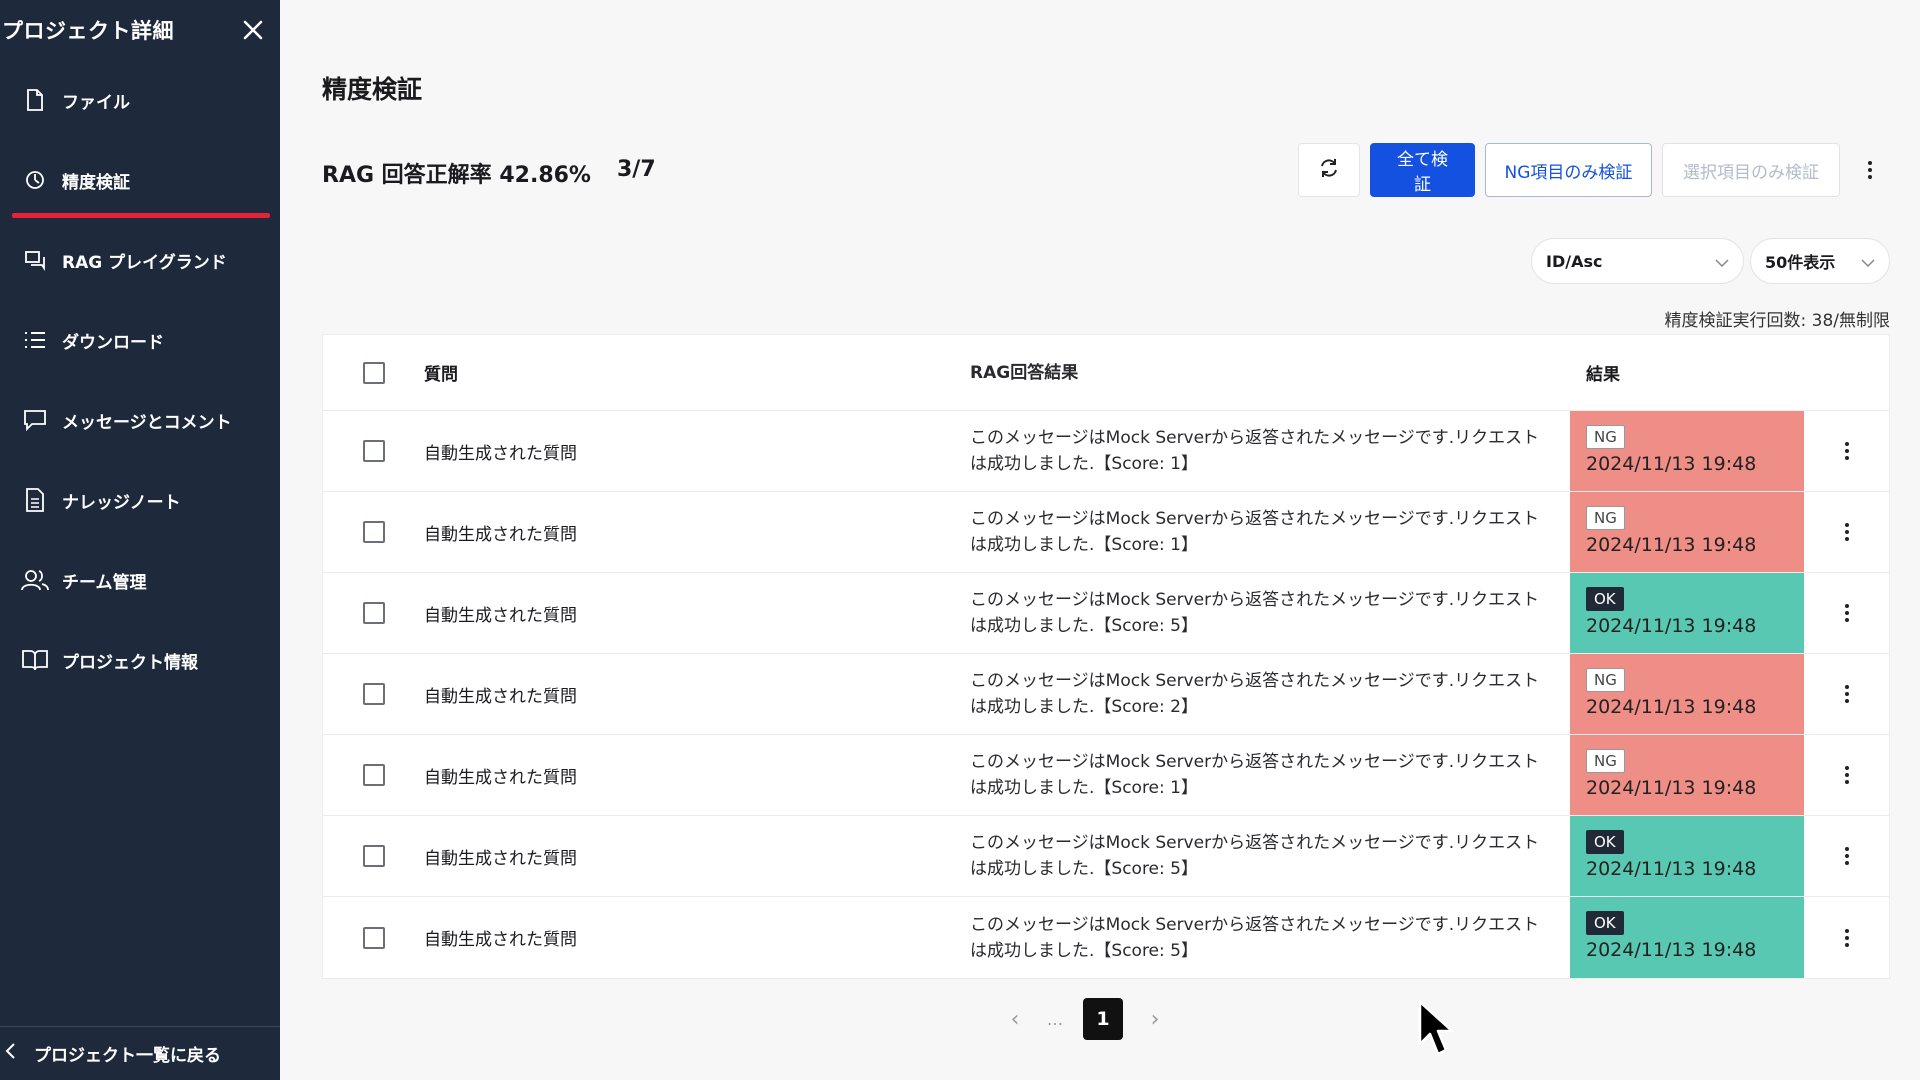  Describe the element at coordinates (35, 340) in the screenshot. I see `list-icon` at that location.